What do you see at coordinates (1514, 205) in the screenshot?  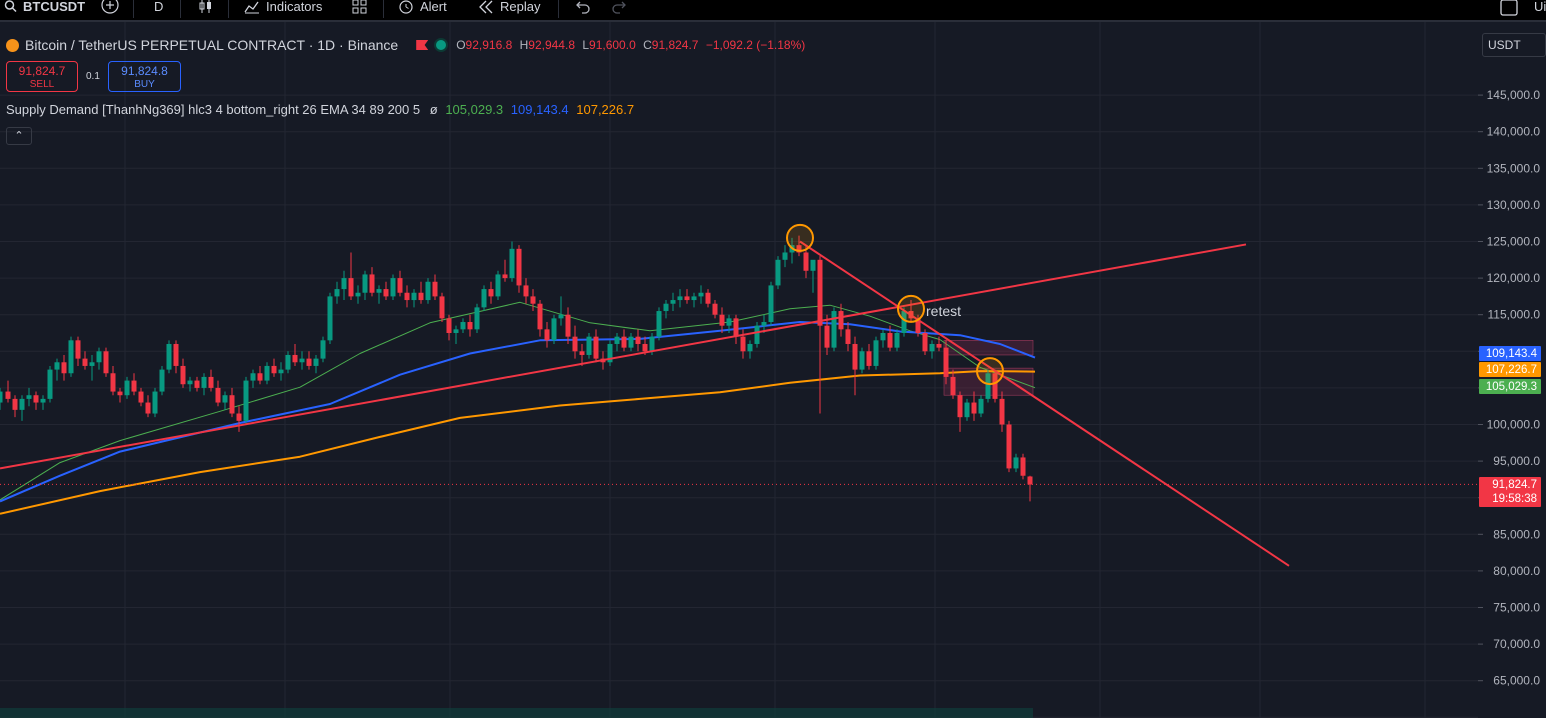 I see `axis-tick-label: 130,000.0` at bounding box center [1514, 205].